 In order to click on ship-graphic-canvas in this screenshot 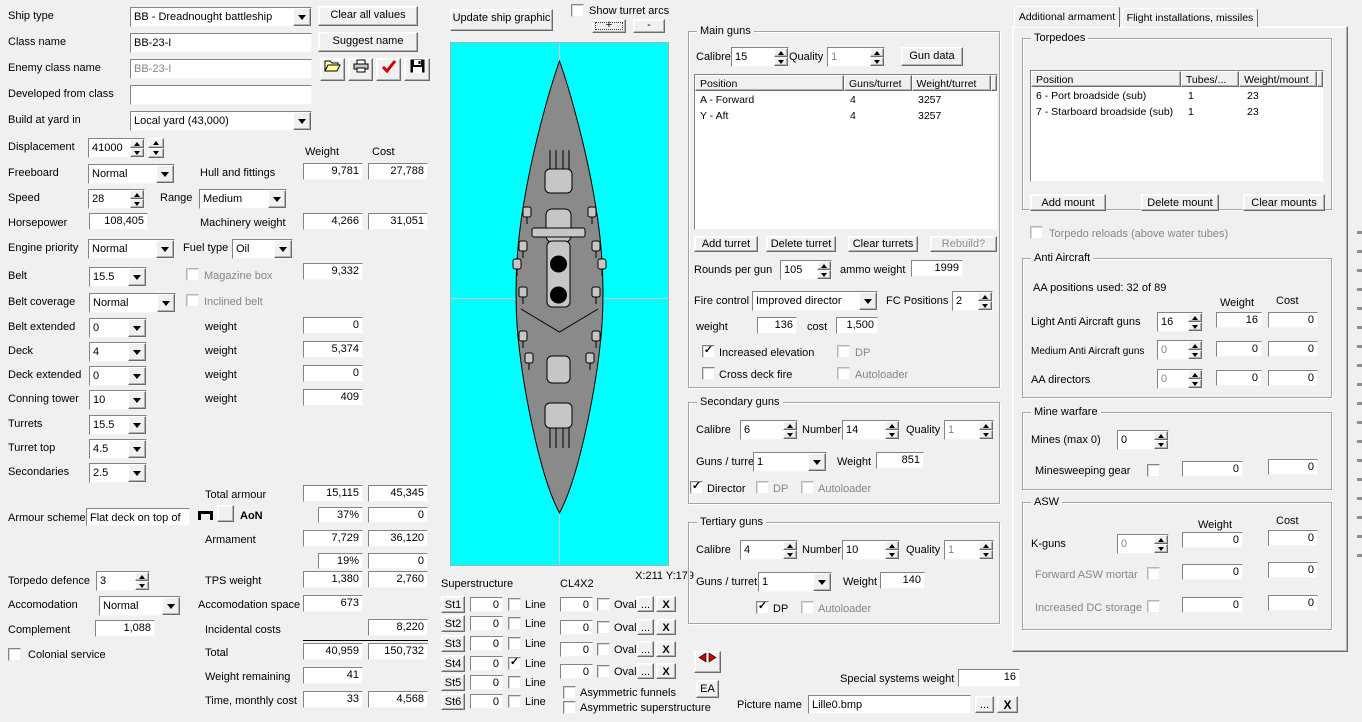, I will do `click(559, 304)`.